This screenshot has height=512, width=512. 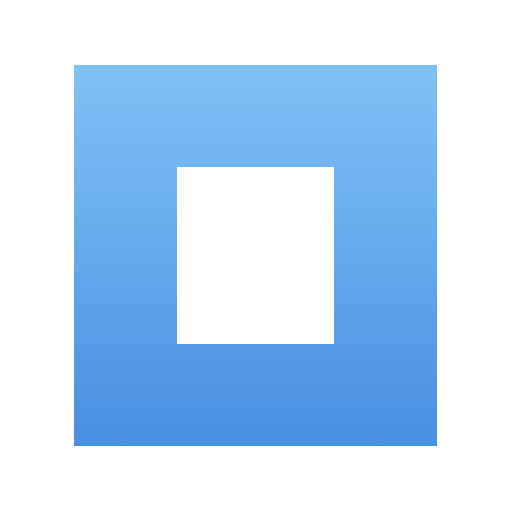 I want to click on stop-square-inner, so click(x=255, y=255).